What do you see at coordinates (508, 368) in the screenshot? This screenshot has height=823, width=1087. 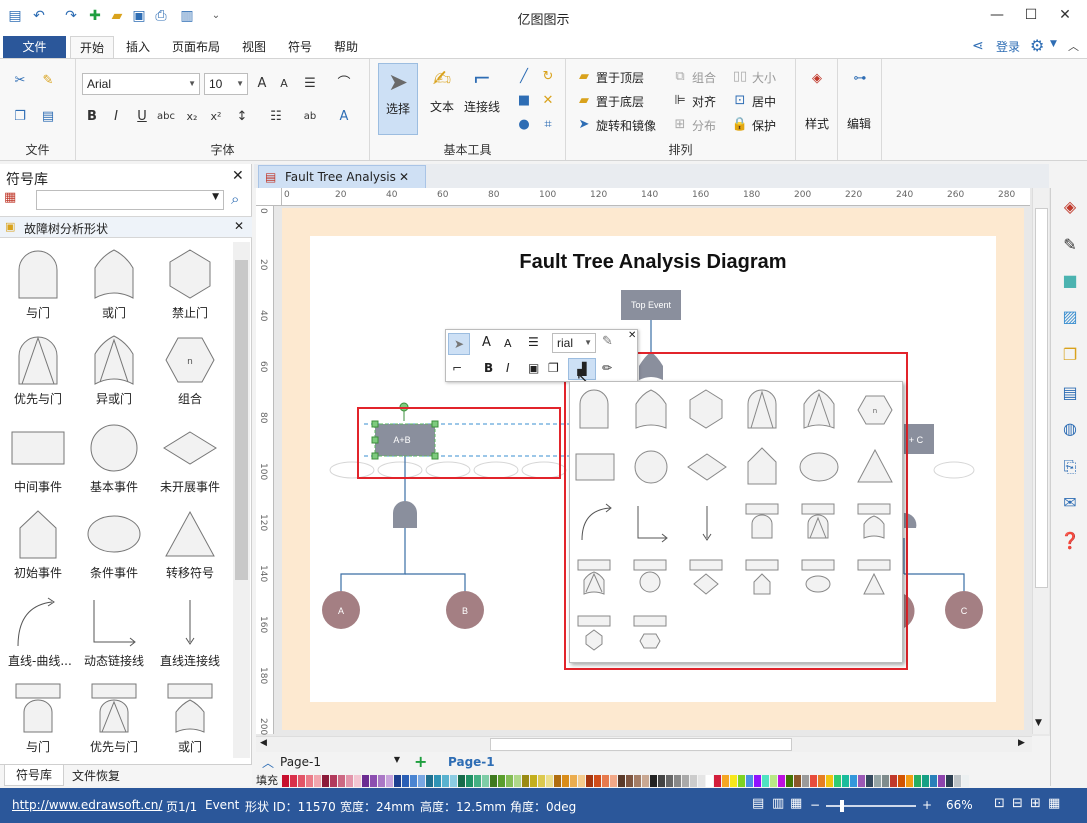 I see `mini-italic-icon: I` at bounding box center [508, 368].